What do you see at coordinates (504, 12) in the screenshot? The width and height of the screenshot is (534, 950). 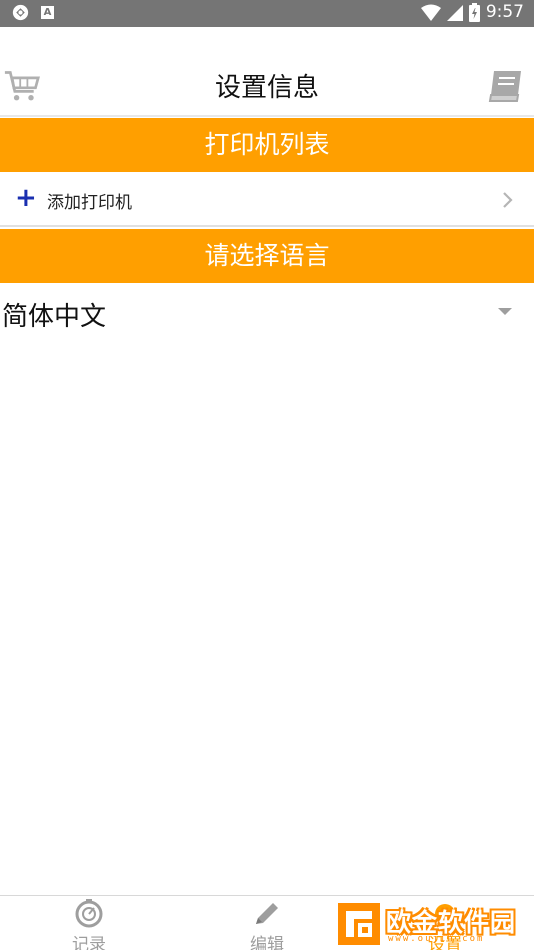 I see `clock: 9:57` at bounding box center [504, 12].